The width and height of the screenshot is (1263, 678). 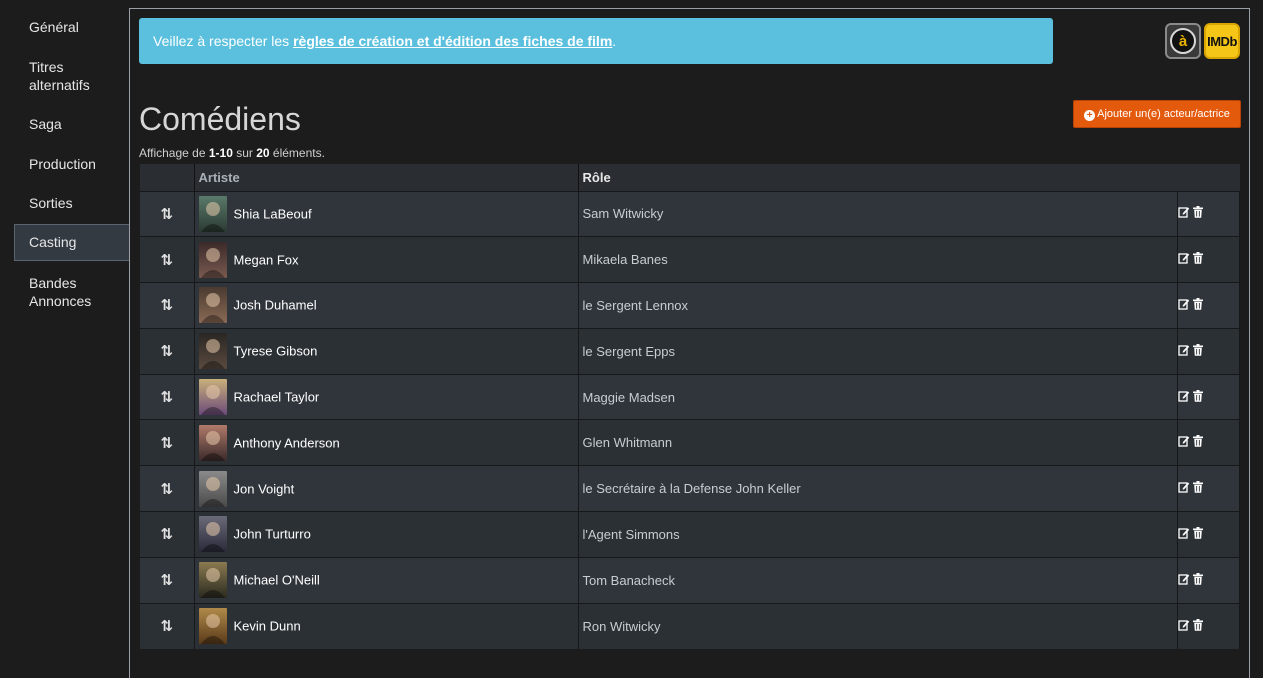 What do you see at coordinates (878, 625) in the screenshot?
I see `role-cell: Ron Witwicky` at bounding box center [878, 625].